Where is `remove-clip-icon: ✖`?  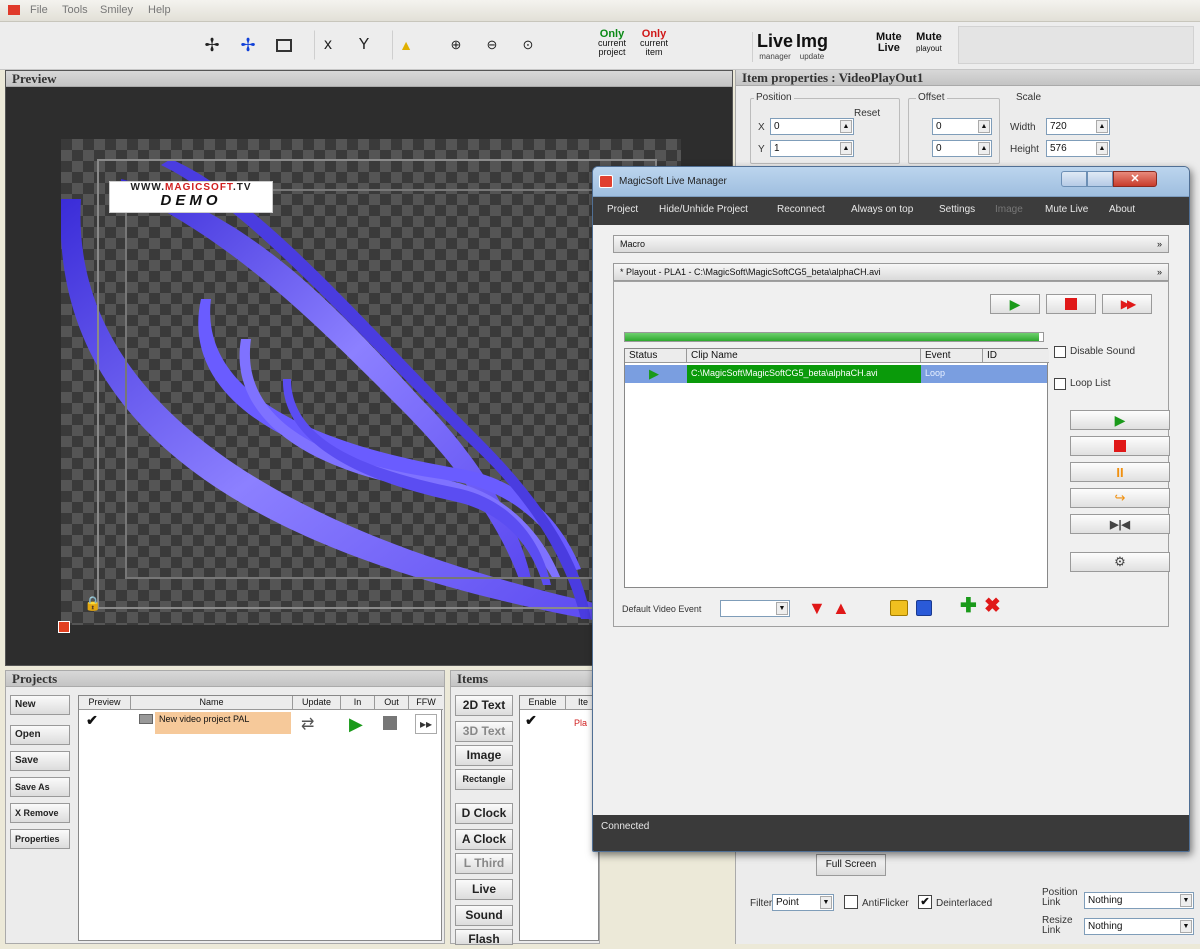
remove-clip-icon: ✖ is located at coordinates (992, 606).